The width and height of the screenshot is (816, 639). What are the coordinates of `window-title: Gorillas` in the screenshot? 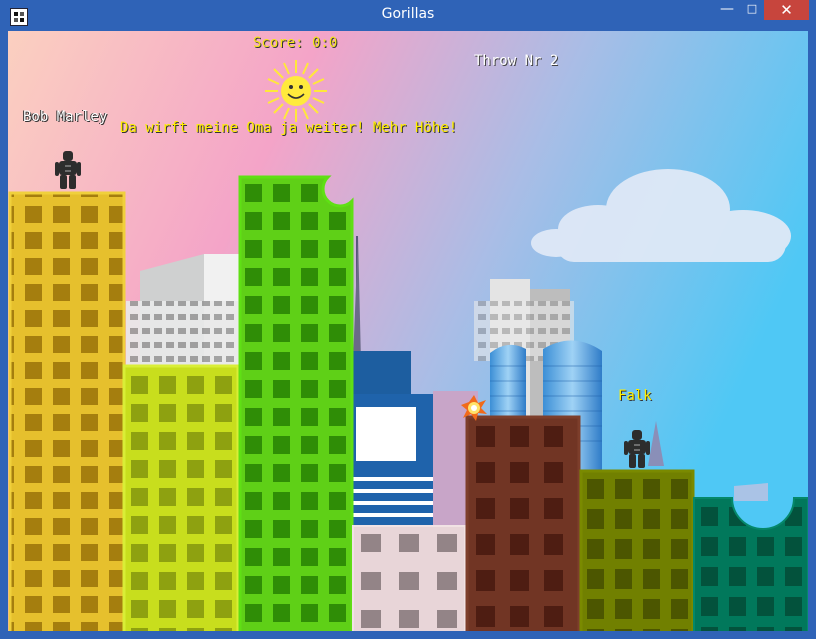 It's located at (408, 14).